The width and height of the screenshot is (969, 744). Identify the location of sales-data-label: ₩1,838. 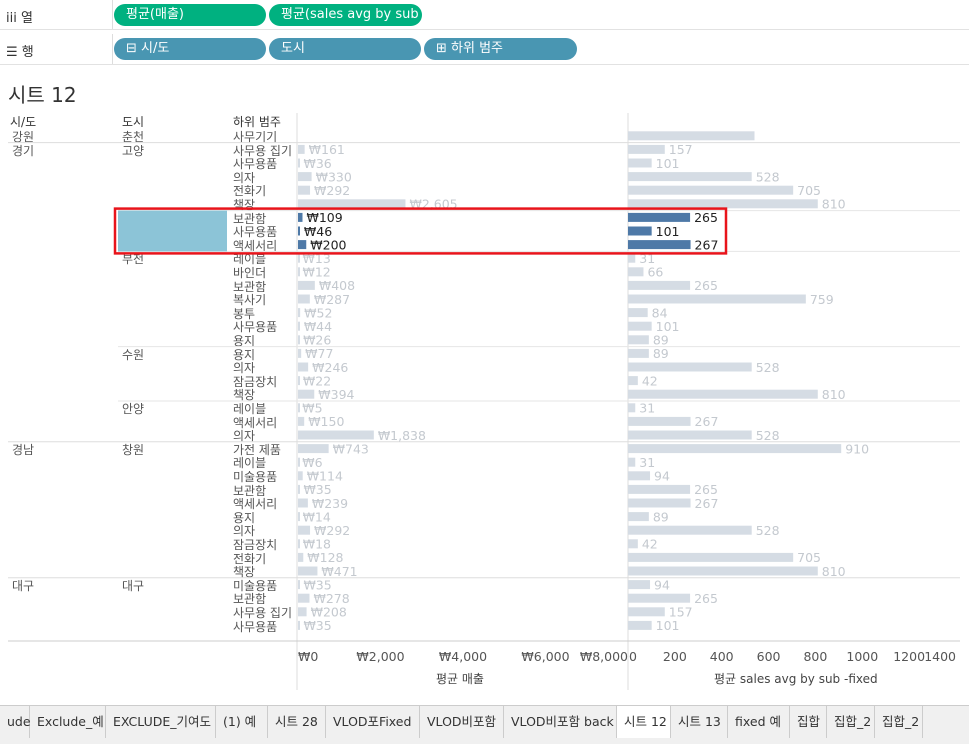
(402, 435).